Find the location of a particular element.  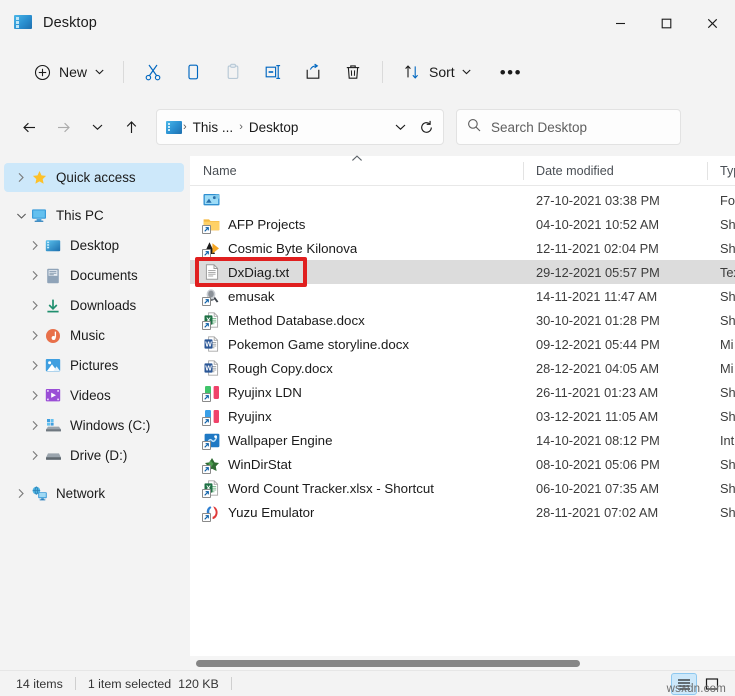

search-input: Search Desktop is located at coordinates (568, 127).